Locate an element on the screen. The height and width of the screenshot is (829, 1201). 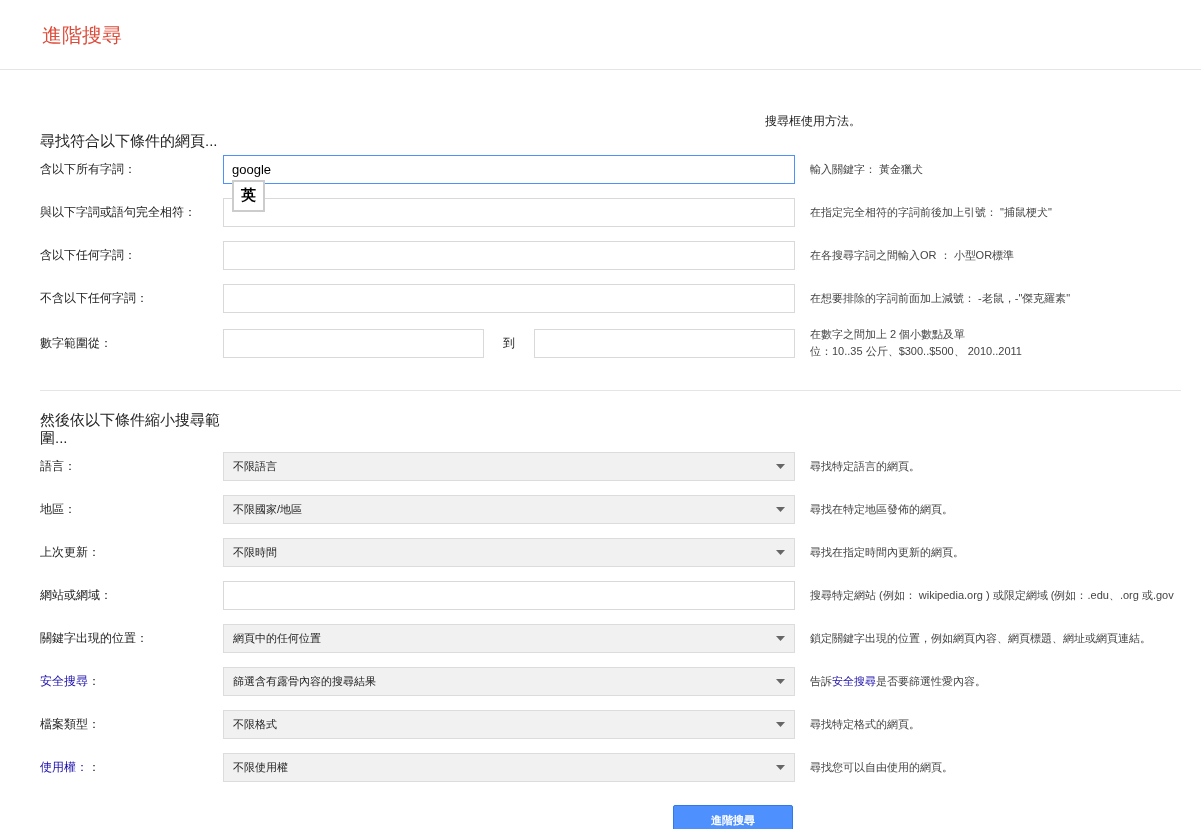
ime-indicator: 英 is located at coordinates (248, 195).